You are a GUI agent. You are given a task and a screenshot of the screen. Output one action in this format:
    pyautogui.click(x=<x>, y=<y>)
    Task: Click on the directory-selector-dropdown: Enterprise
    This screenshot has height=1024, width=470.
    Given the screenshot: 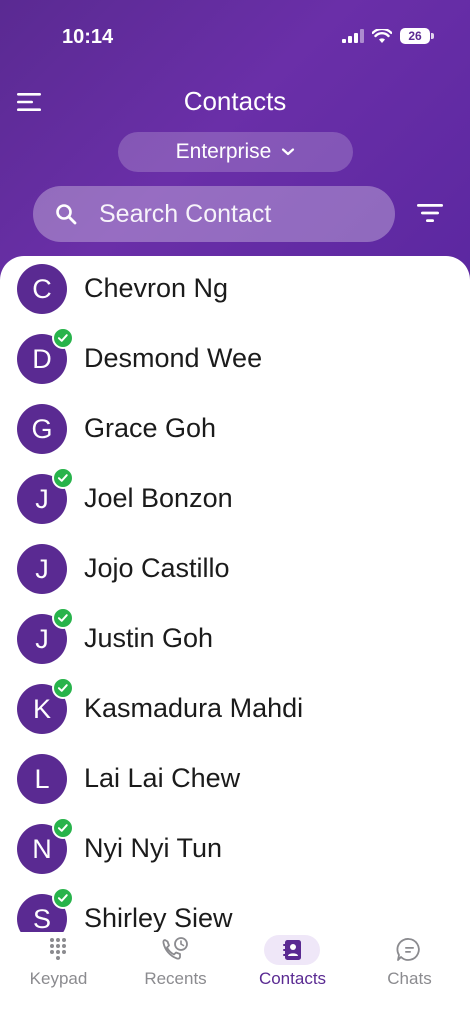 What is the action you would take?
    pyautogui.click(x=235, y=152)
    